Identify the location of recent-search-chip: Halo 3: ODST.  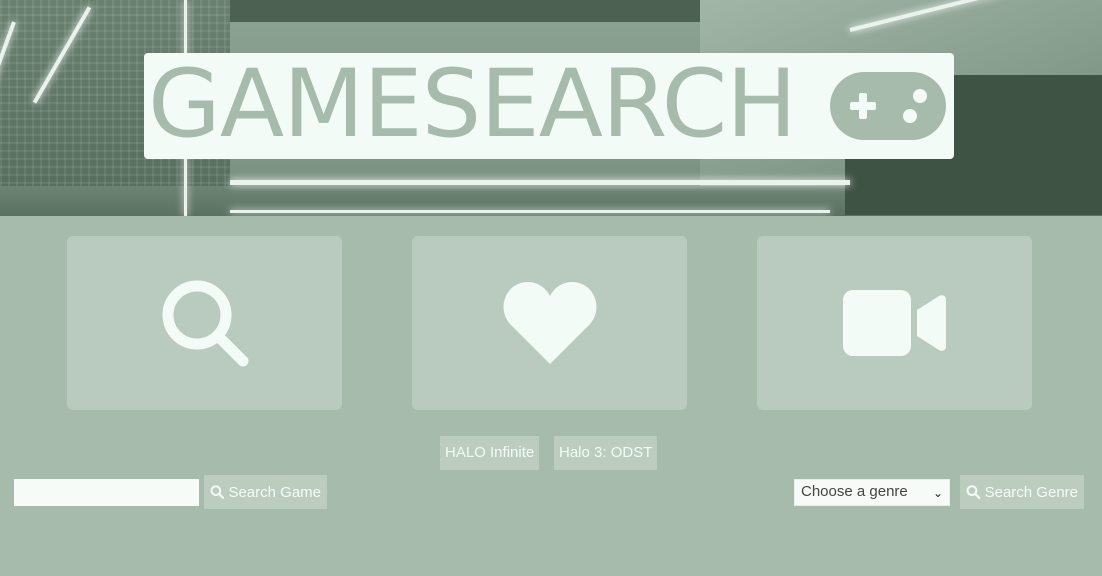
(606, 453).